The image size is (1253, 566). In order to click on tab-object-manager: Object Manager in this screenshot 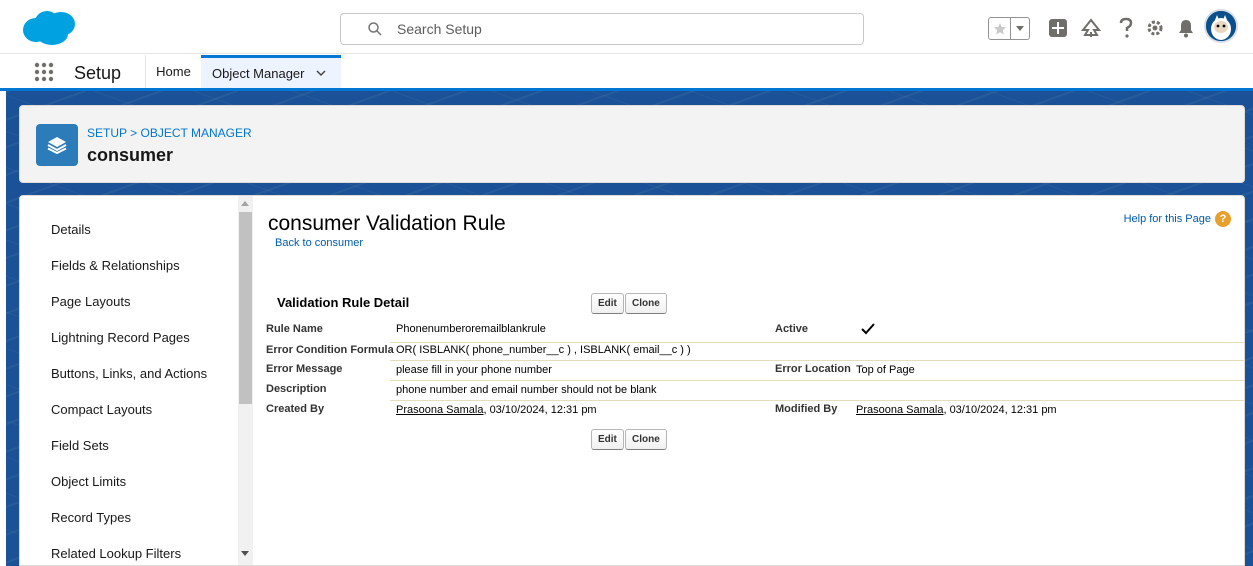, I will do `click(271, 71)`.